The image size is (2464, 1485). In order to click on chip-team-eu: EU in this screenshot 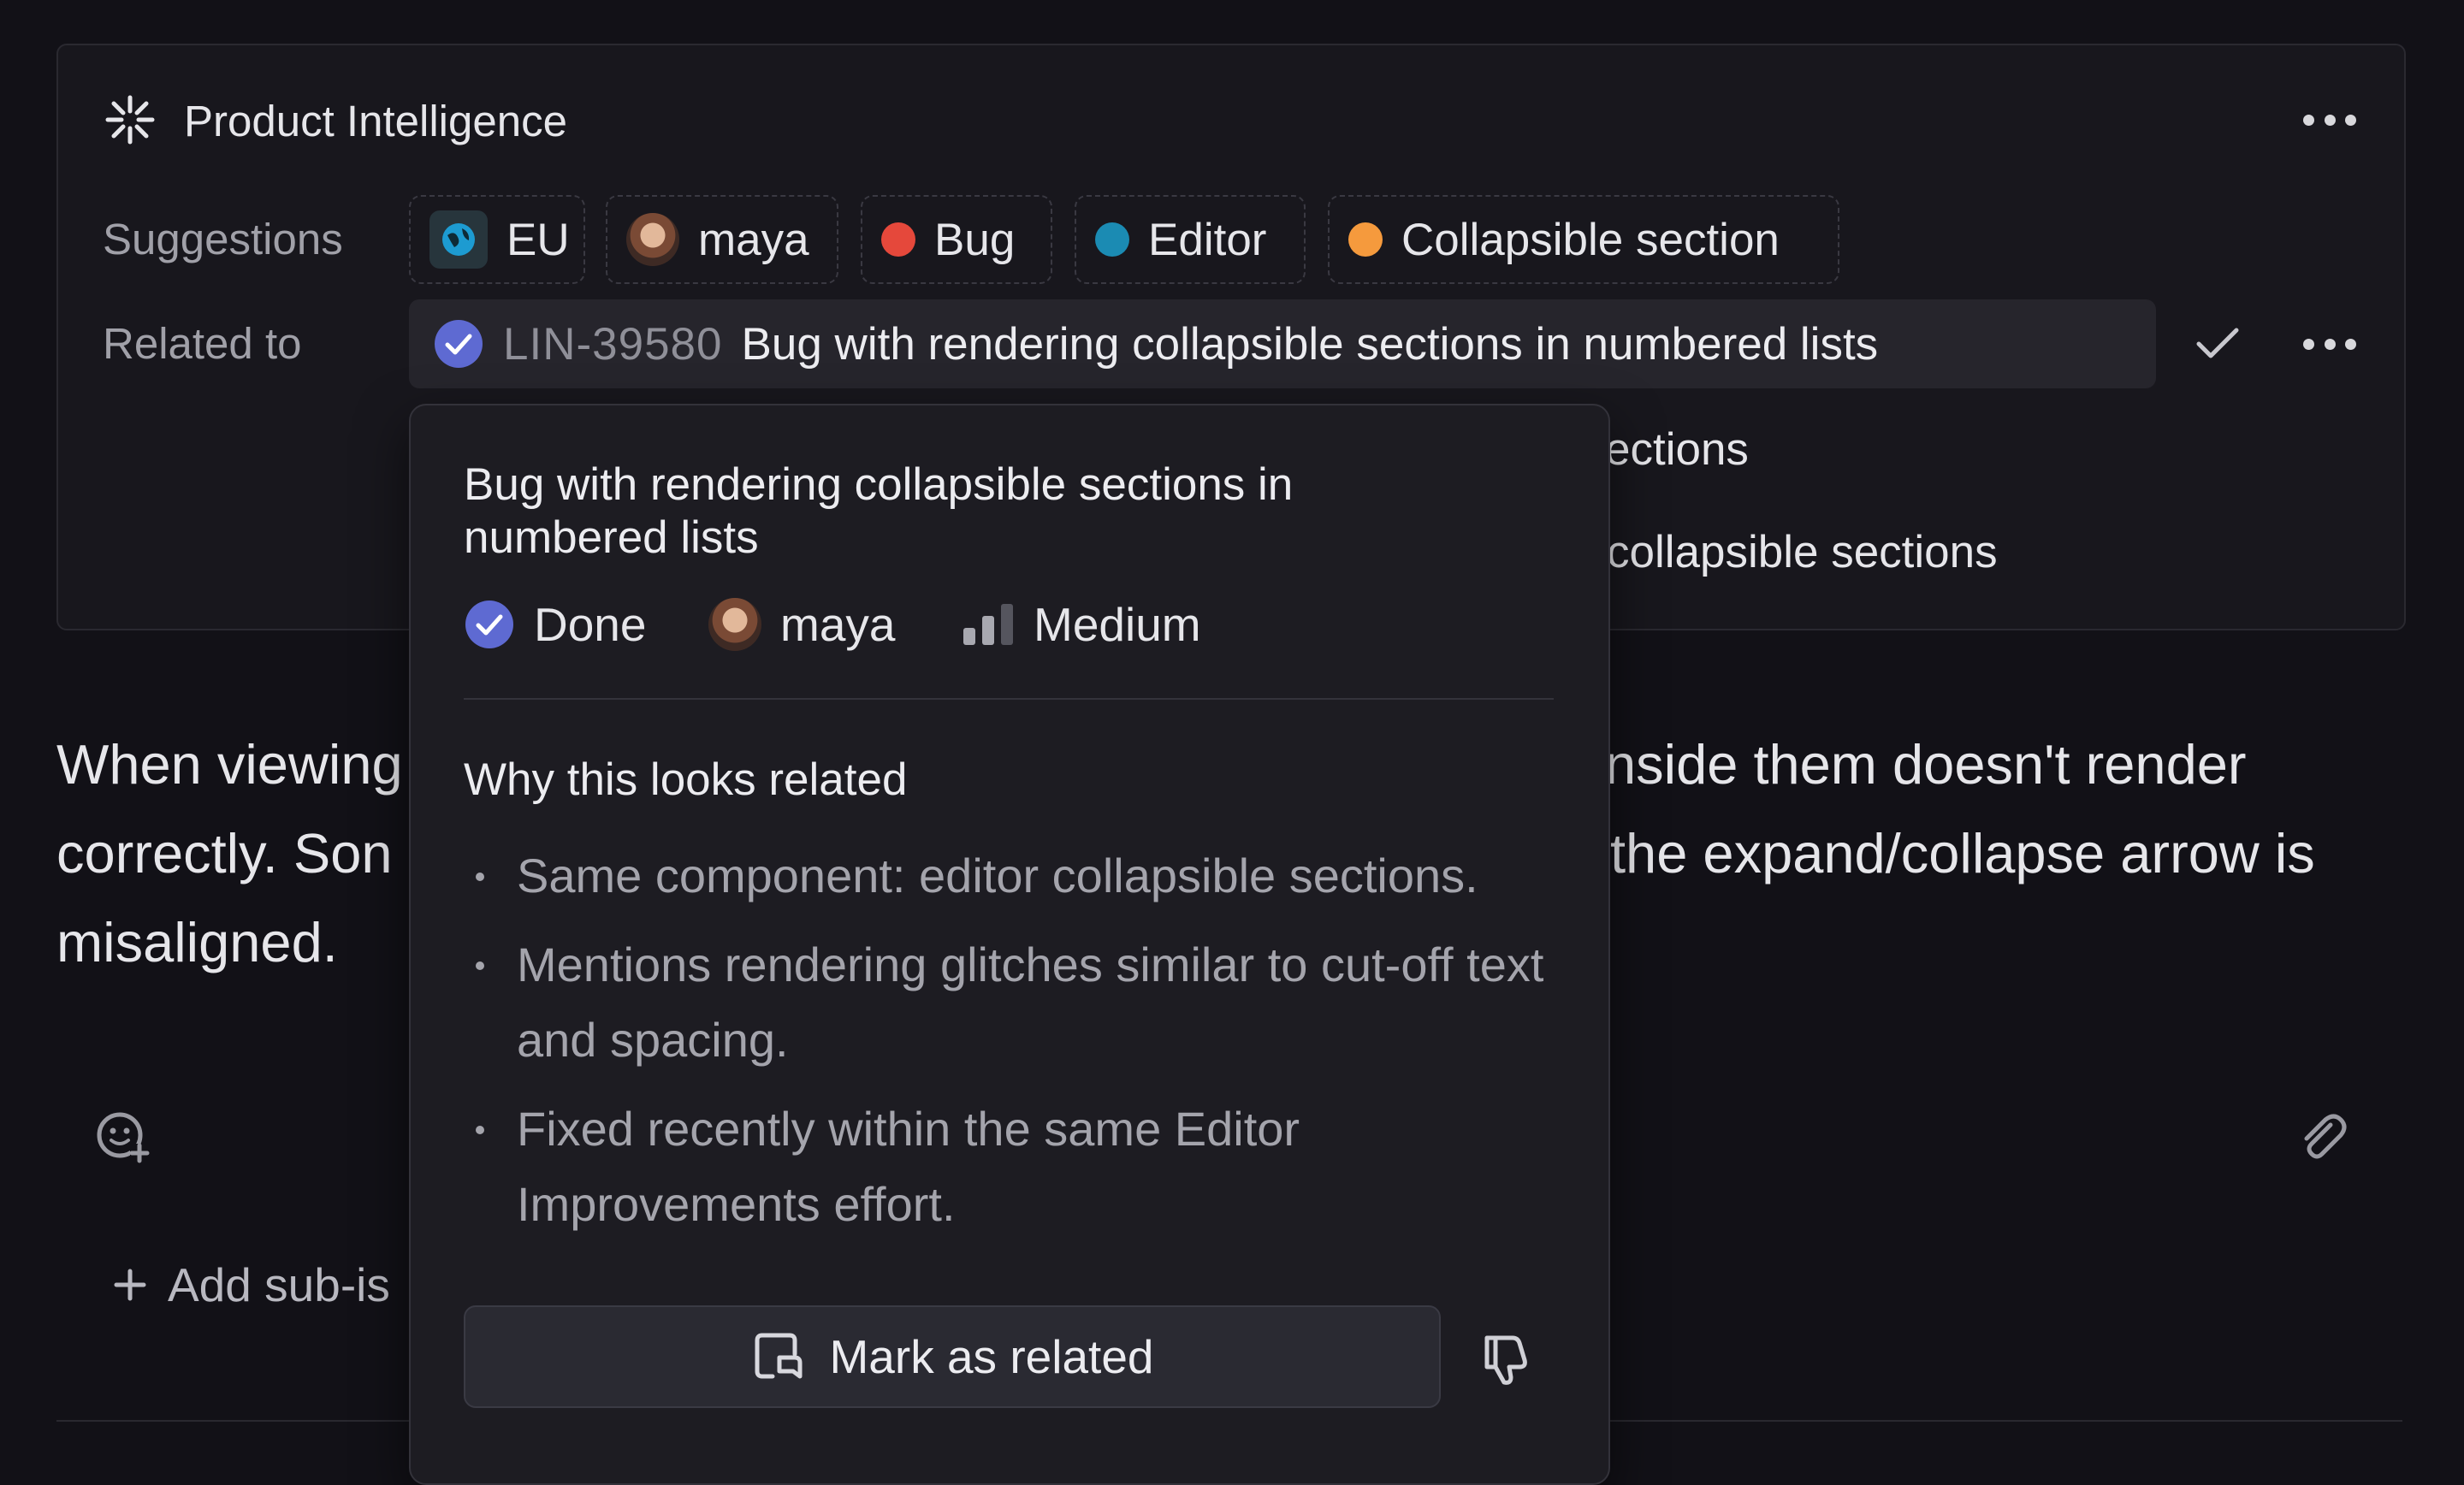, I will do `click(497, 239)`.